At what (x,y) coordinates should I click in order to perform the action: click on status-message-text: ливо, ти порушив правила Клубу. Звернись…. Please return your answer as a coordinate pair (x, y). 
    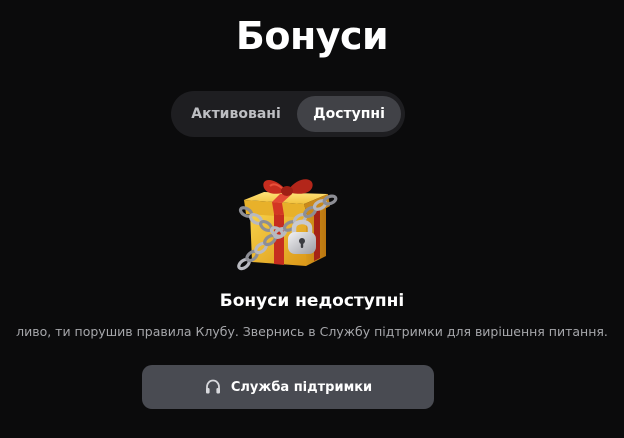
    Looking at the image, I should click on (312, 331).